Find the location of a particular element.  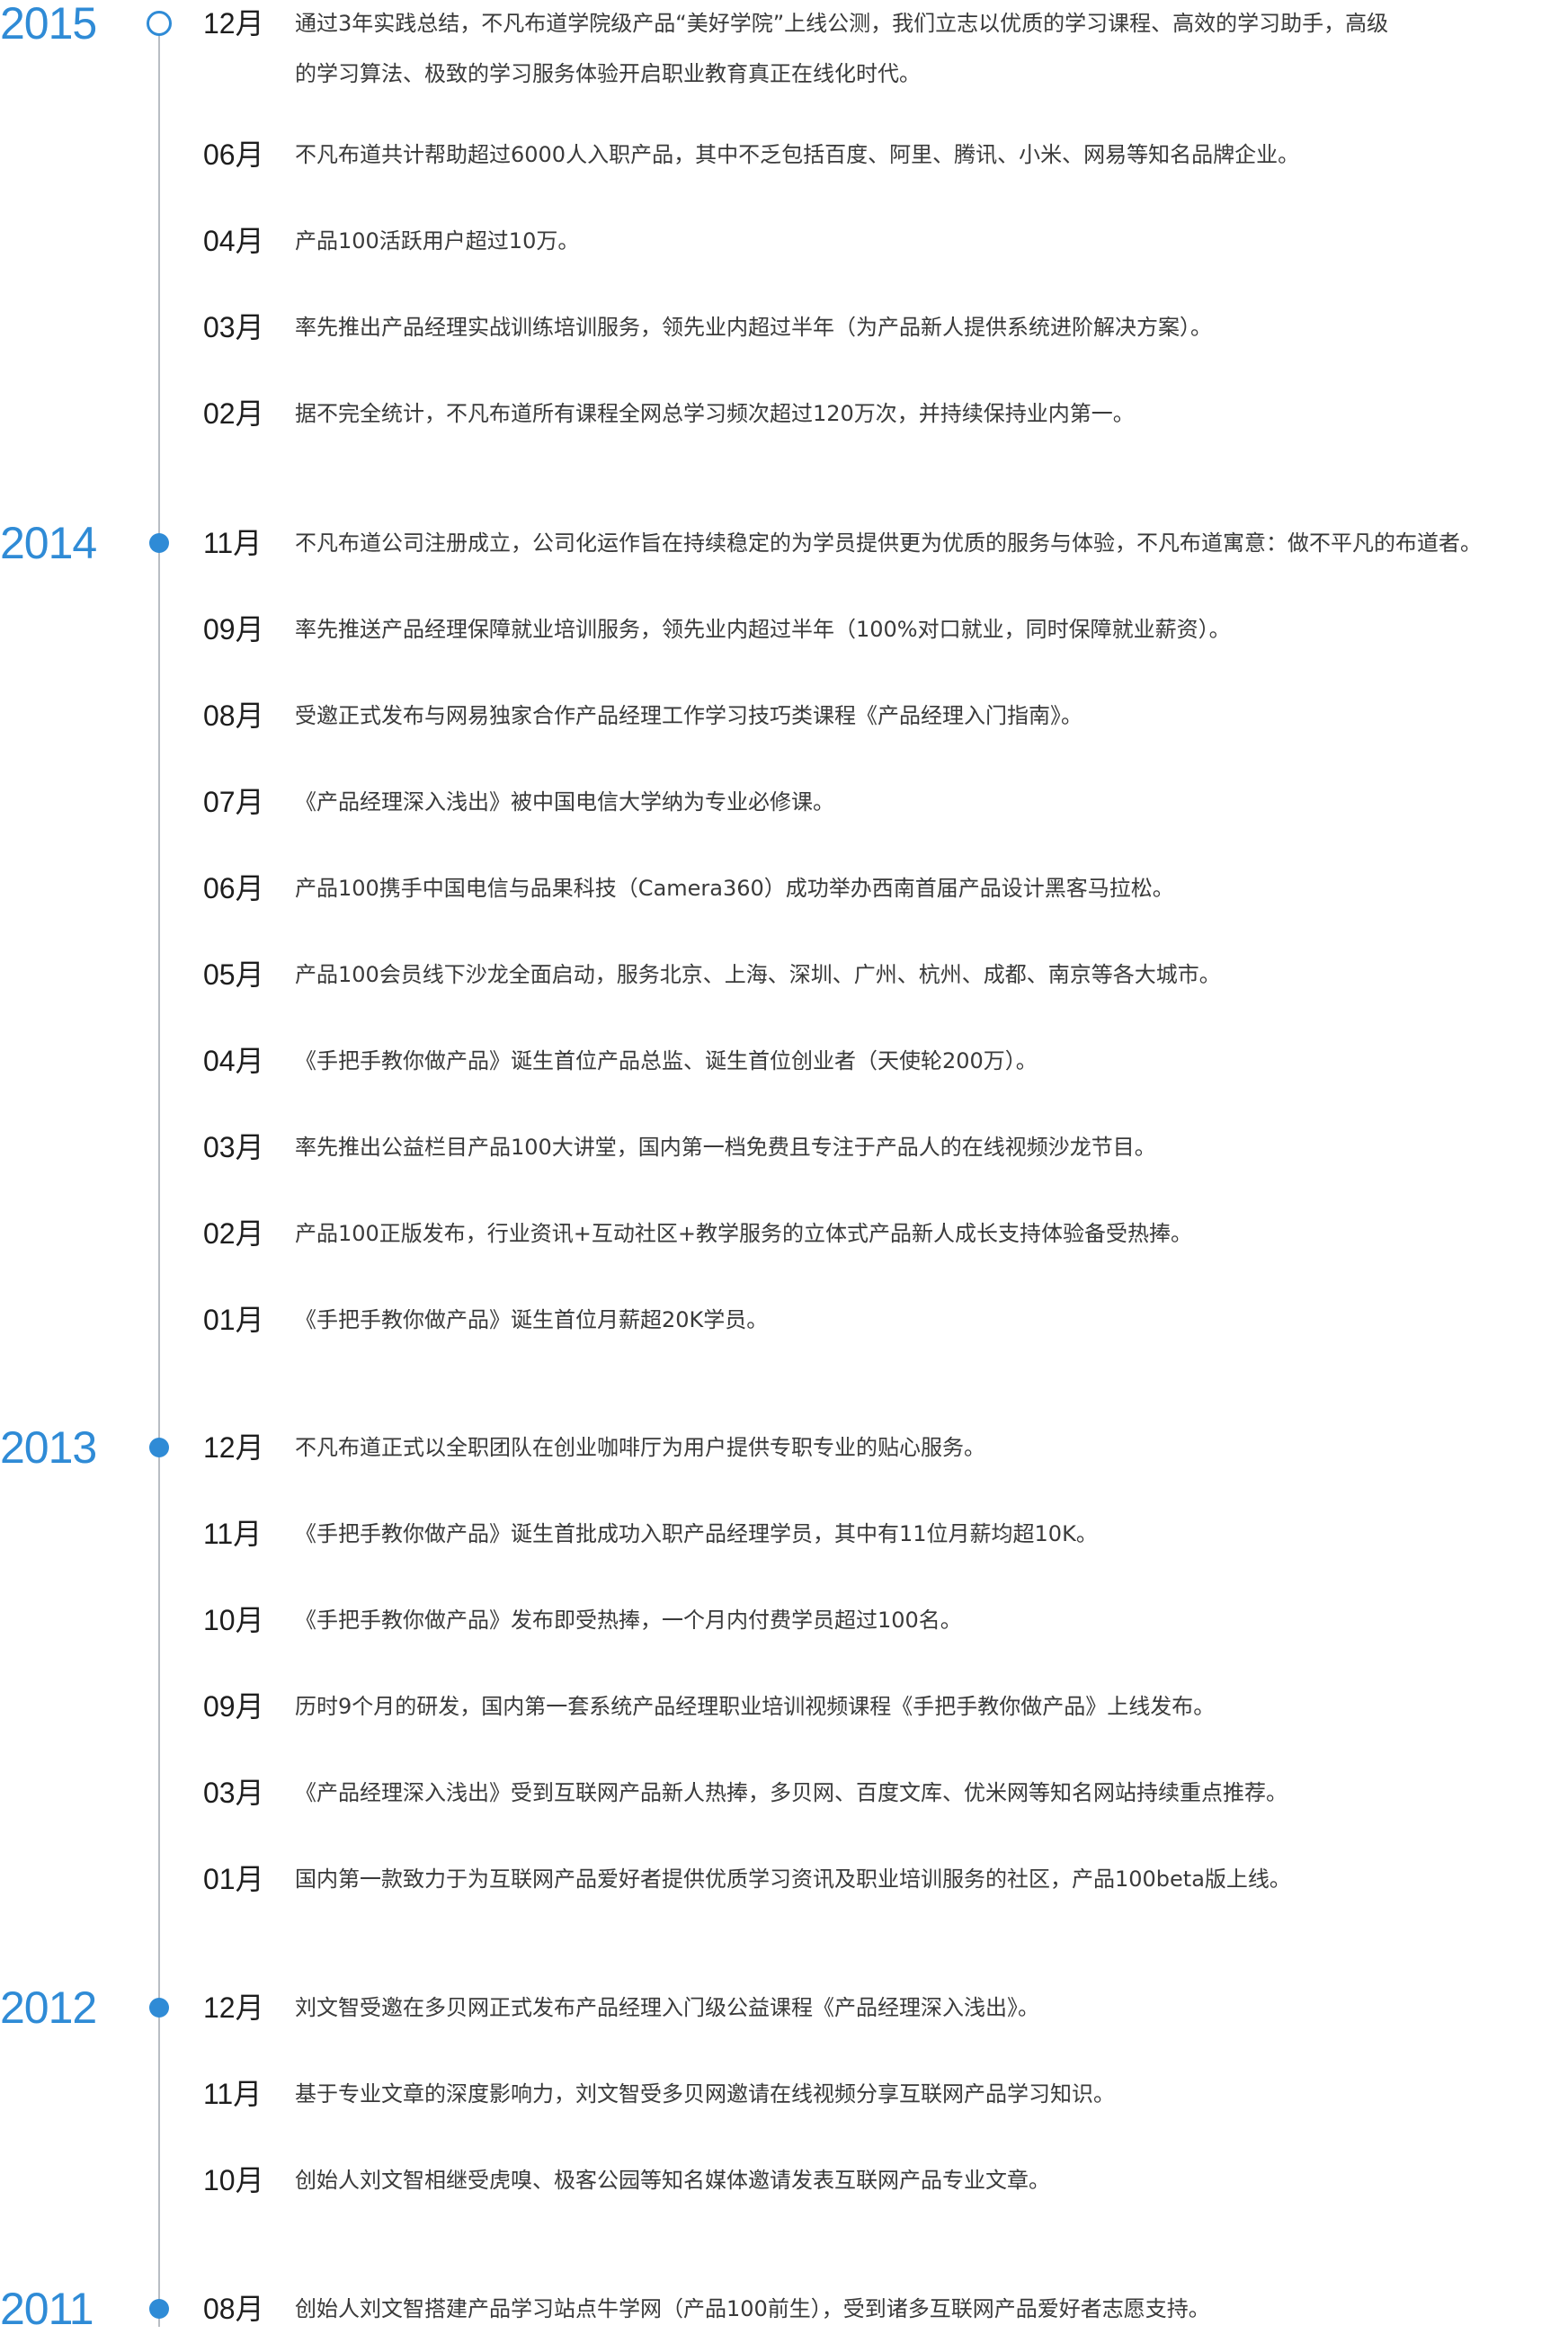

event-description: 基于专业文章的深度影响力，刘文智受多贝网邀请在线视频分享互联网产品学习知识。 is located at coordinates (705, 2094).